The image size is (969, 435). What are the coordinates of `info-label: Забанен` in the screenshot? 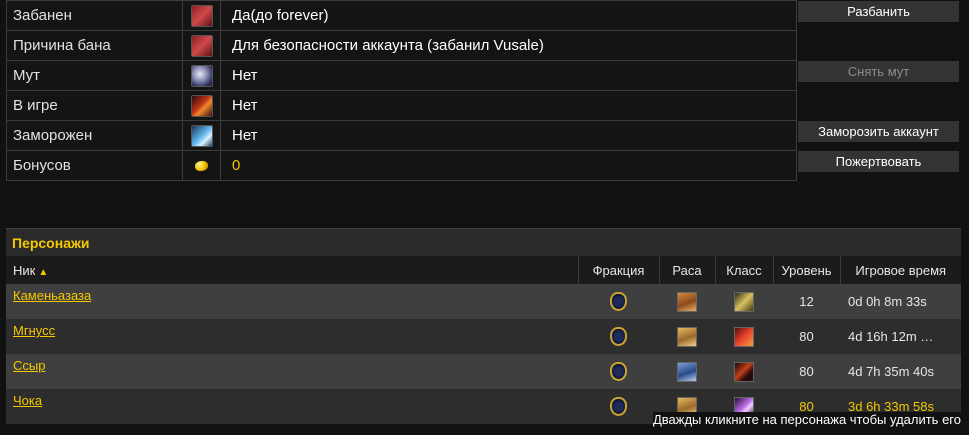 It's located at (94, 15).